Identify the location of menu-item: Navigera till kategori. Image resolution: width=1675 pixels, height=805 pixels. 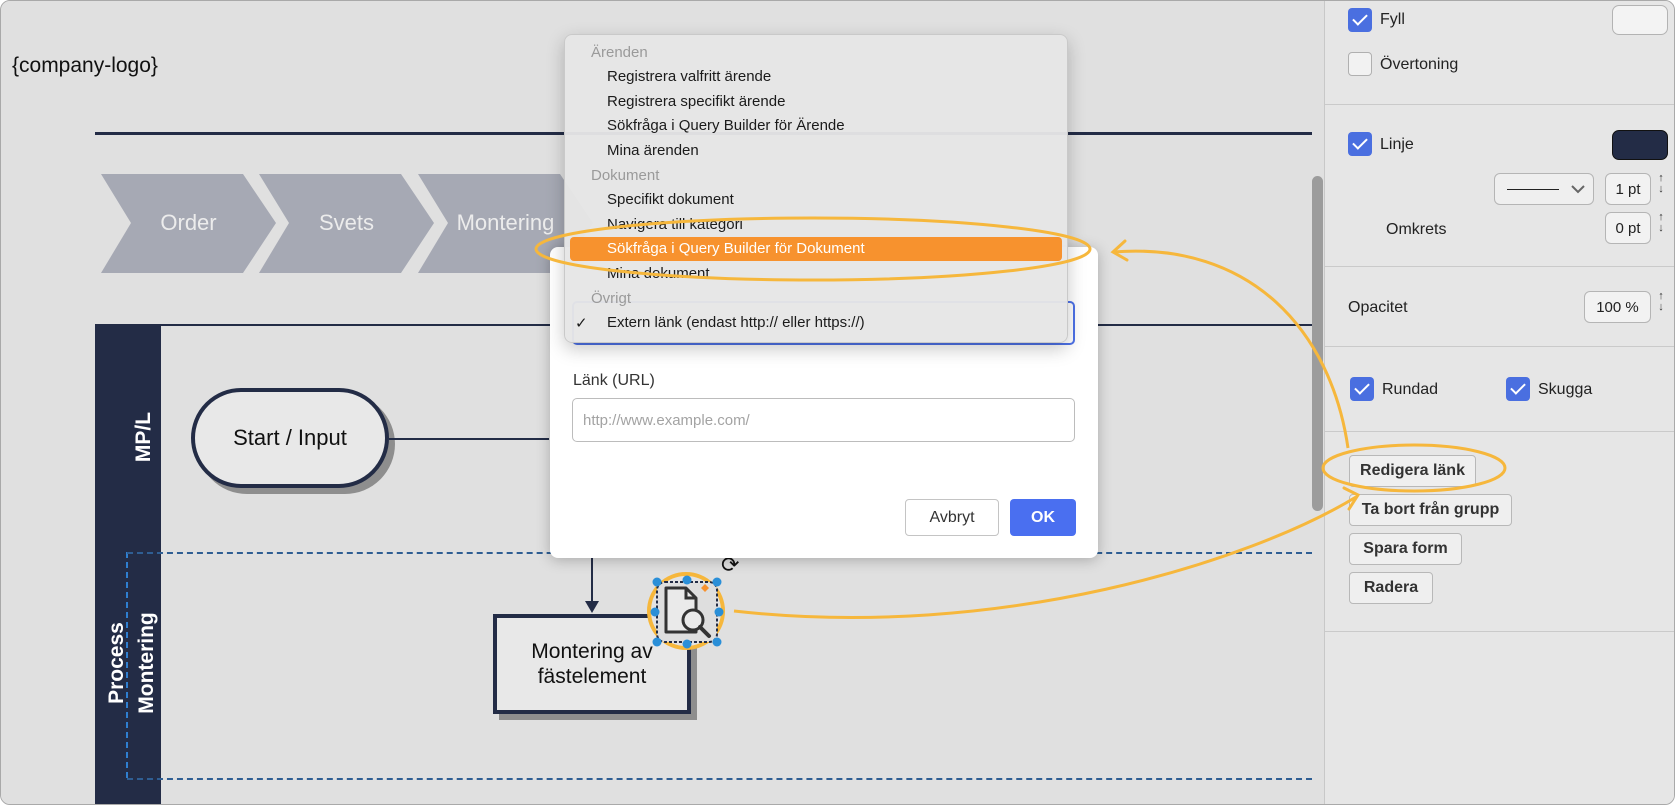
(675, 224).